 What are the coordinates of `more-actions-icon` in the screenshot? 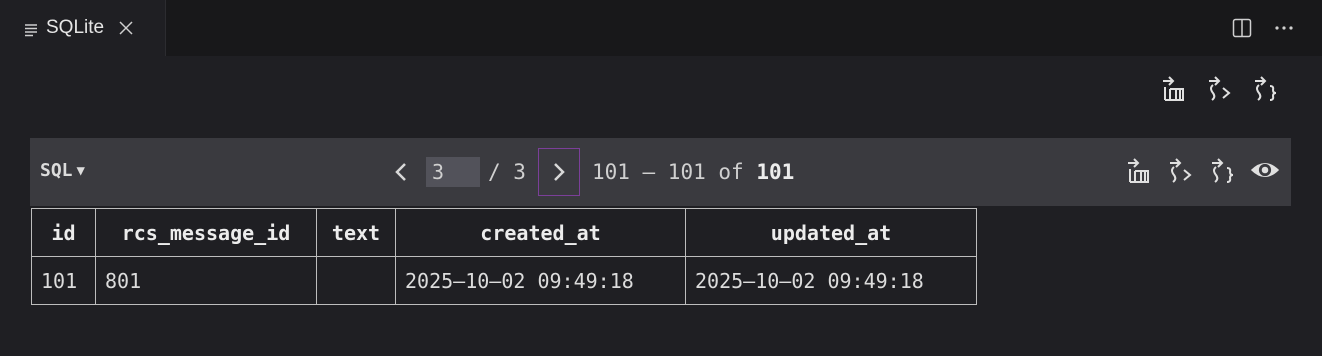 It's located at (1284, 28).